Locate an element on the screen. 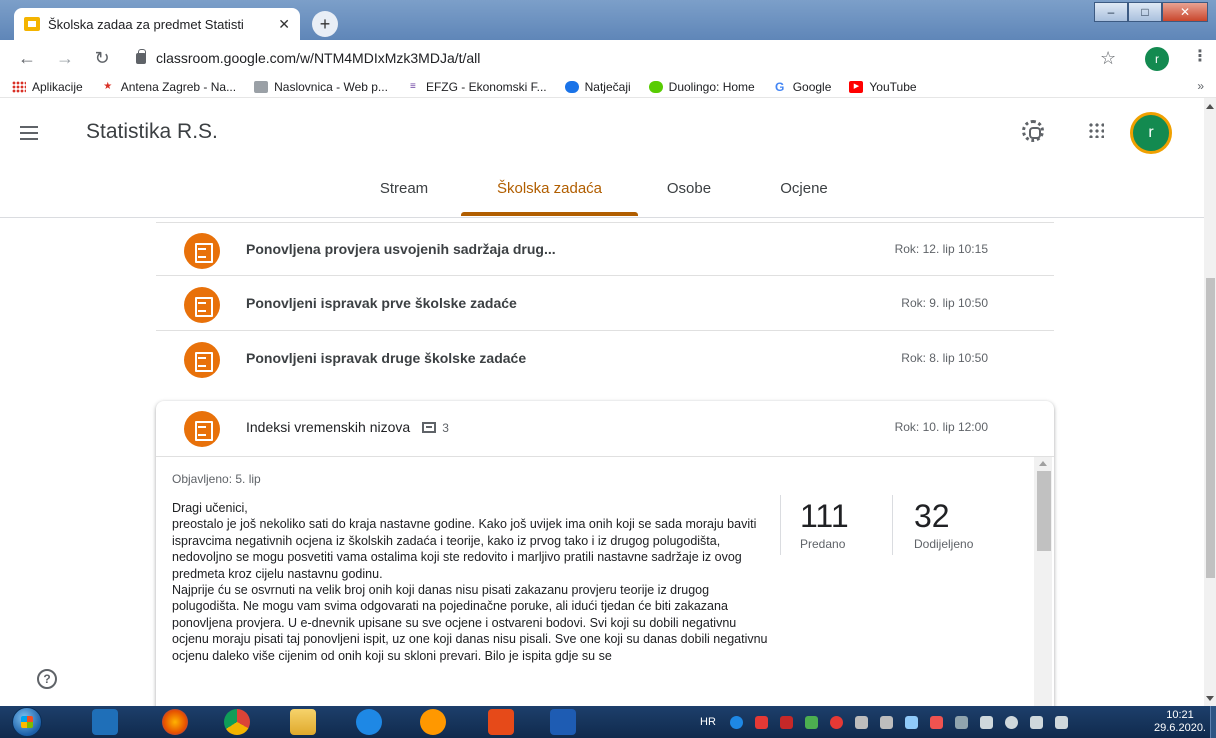  connection-tray-icon is located at coordinates (961, 722).